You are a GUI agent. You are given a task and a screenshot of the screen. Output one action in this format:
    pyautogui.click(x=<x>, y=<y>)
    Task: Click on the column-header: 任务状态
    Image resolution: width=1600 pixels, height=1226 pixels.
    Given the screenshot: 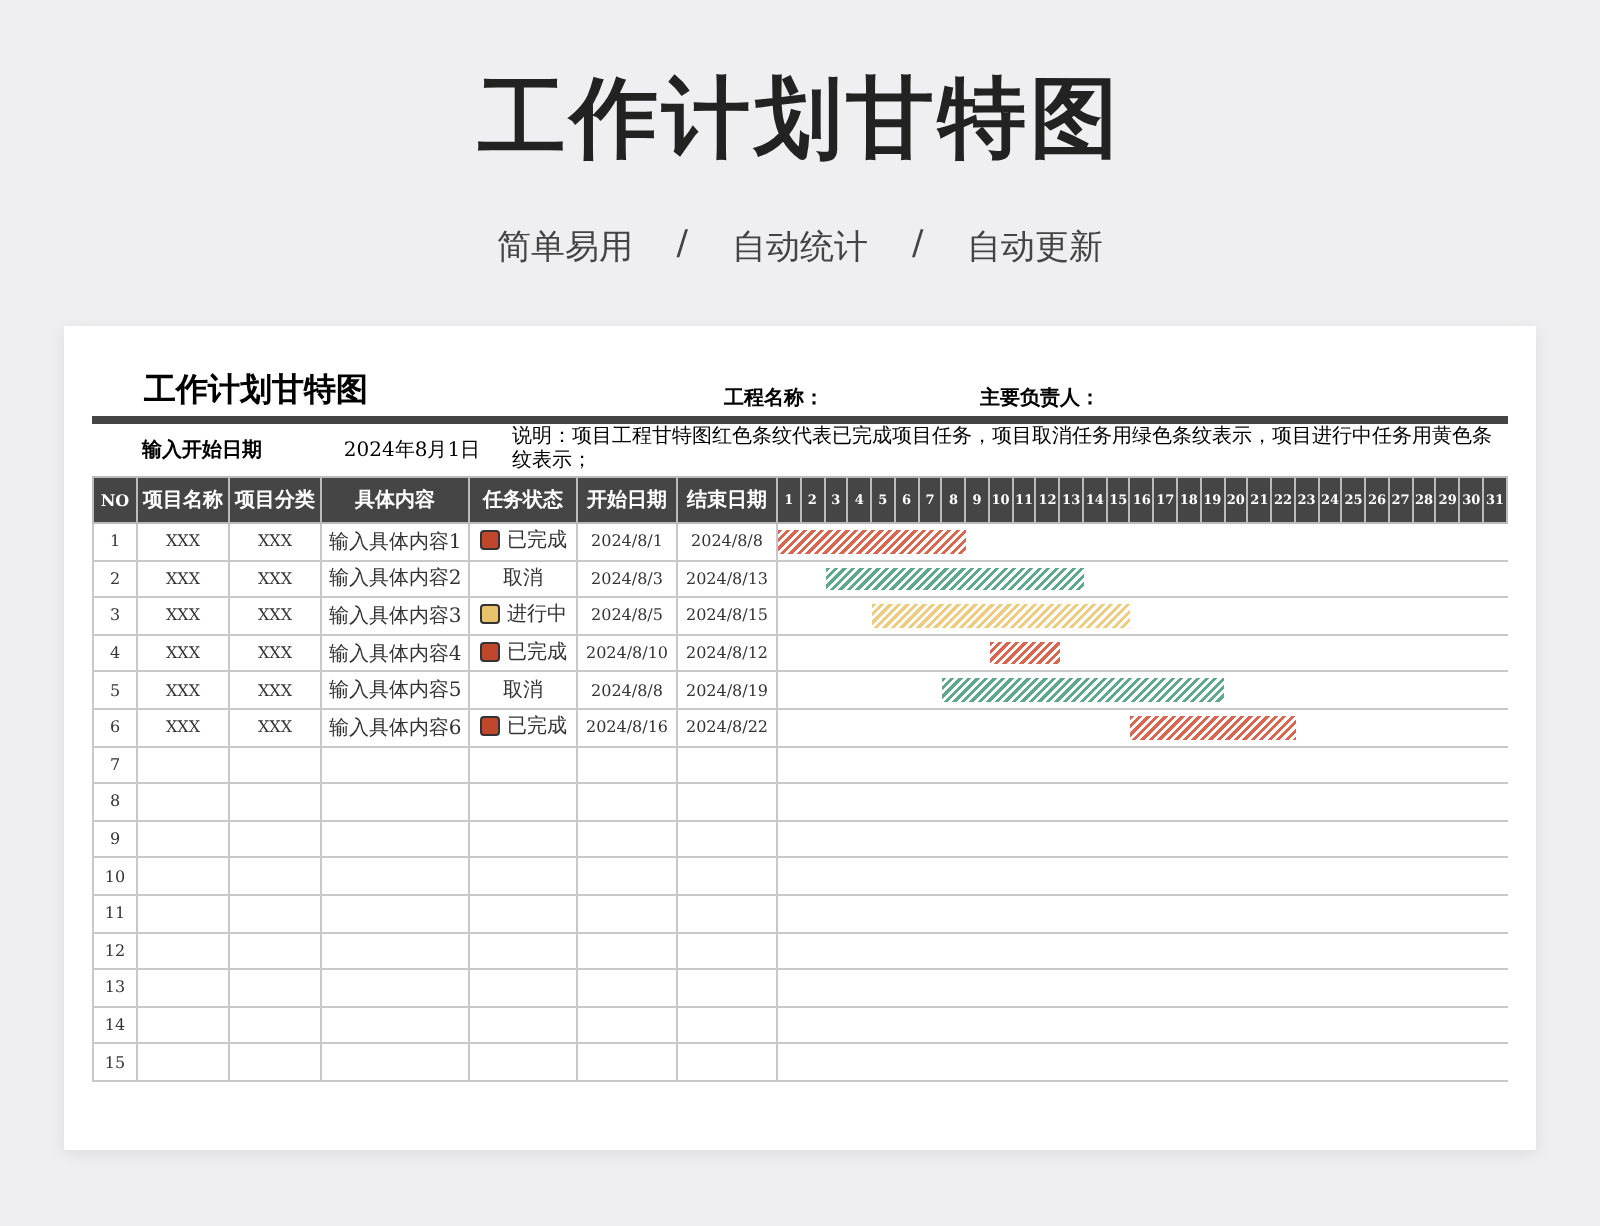 What is the action you would take?
    pyautogui.click(x=523, y=500)
    